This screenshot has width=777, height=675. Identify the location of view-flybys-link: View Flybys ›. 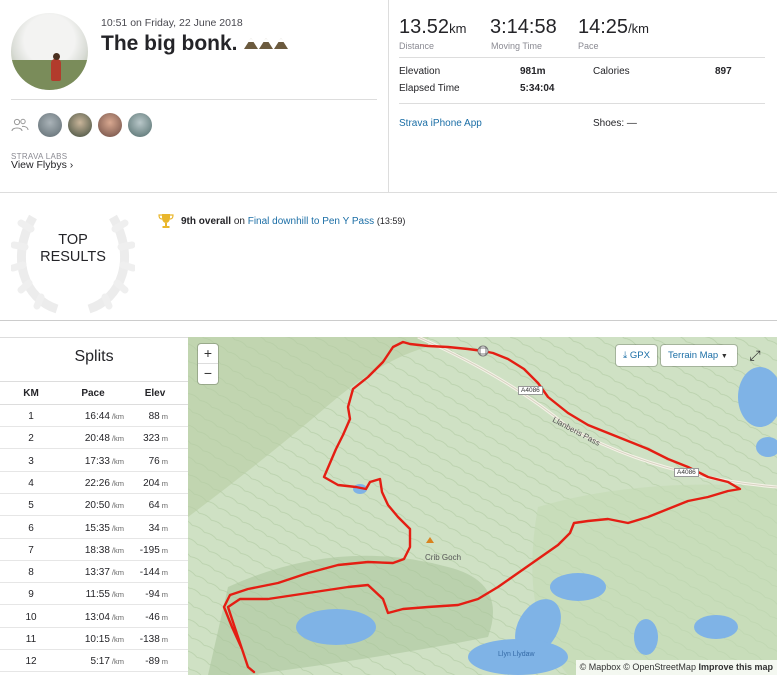
(42, 165).